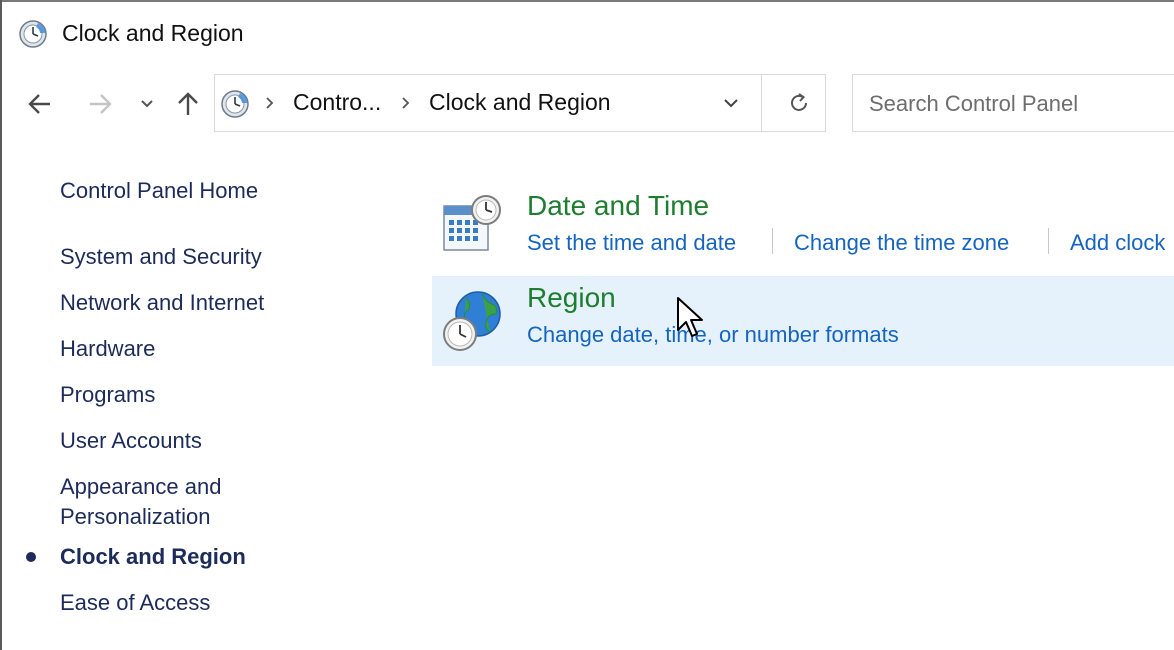  I want to click on globe-clock-icon, so click(472, 320).